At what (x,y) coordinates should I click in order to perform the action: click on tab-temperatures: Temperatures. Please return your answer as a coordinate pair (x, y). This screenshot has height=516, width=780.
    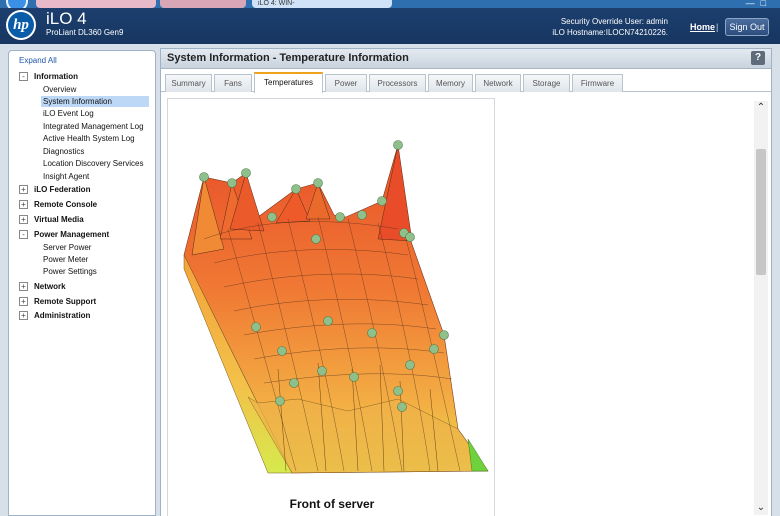
    Looking at the image, I should click on (288, 82).